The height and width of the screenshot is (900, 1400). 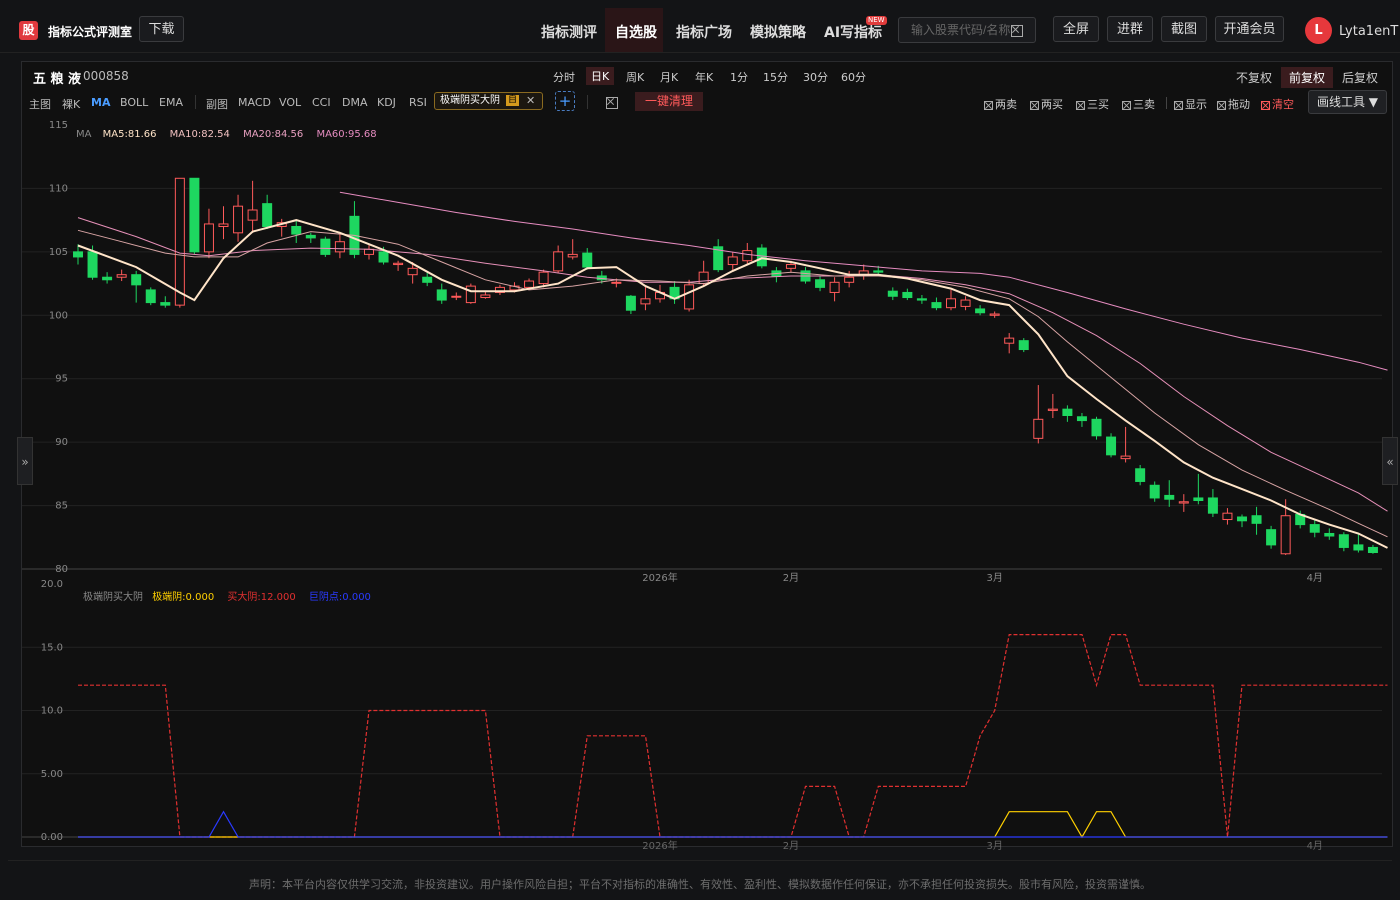 What do you see at coordinates (470, 100) in the screenshot?
I see `custom-indicator-label: 极端阴买大阴` at bounding box center [470, 100].